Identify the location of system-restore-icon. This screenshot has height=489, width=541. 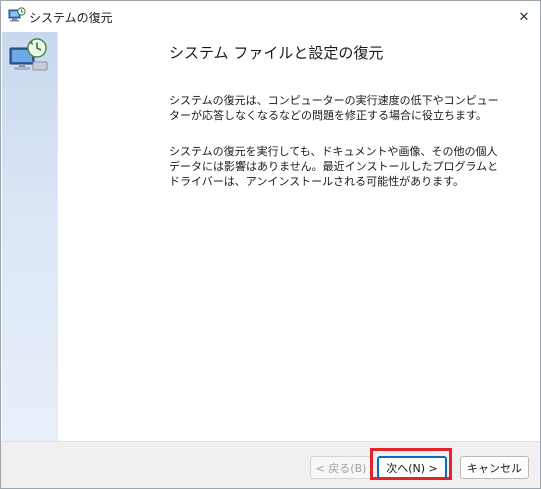
(17, 15).